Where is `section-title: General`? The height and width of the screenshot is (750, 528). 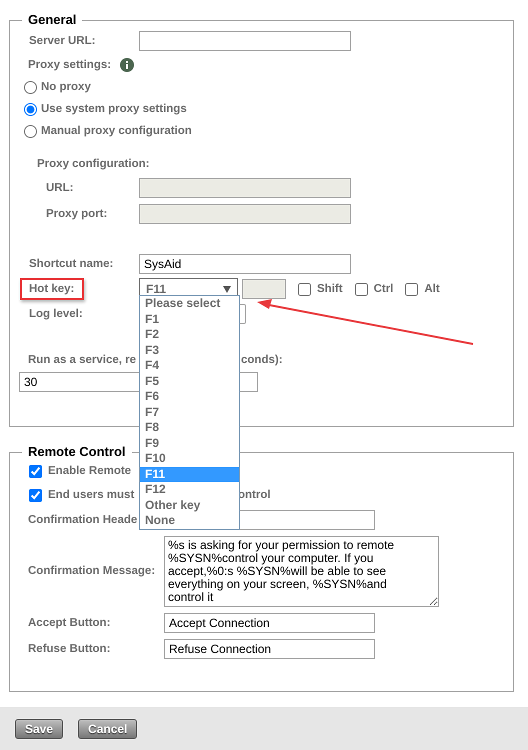
section-title: General is located at coordinates (52, 20).